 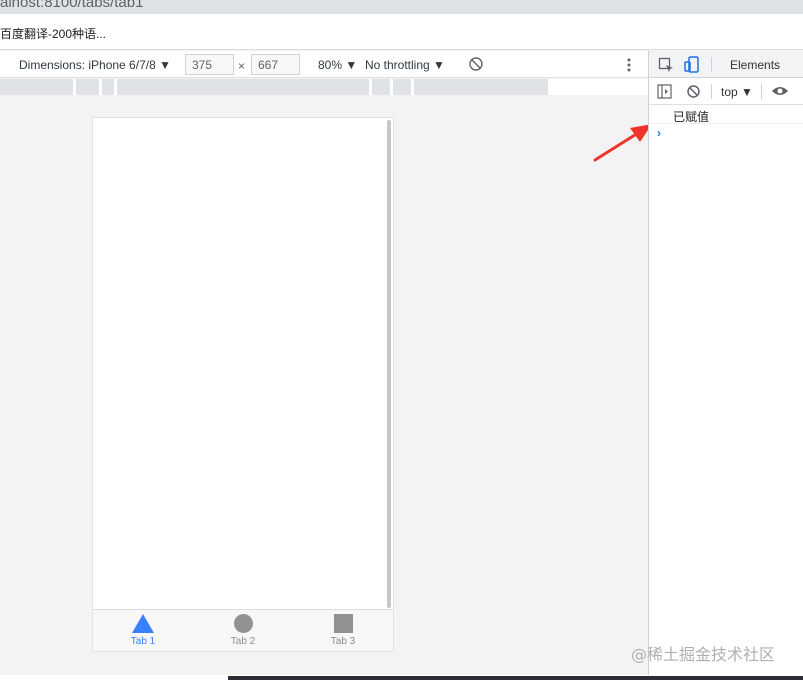 What do you see at coordinates (337, 65) in the screenshot?
I see `zoom-dropdown: 80% ▼` at bounding box center [337, 65].